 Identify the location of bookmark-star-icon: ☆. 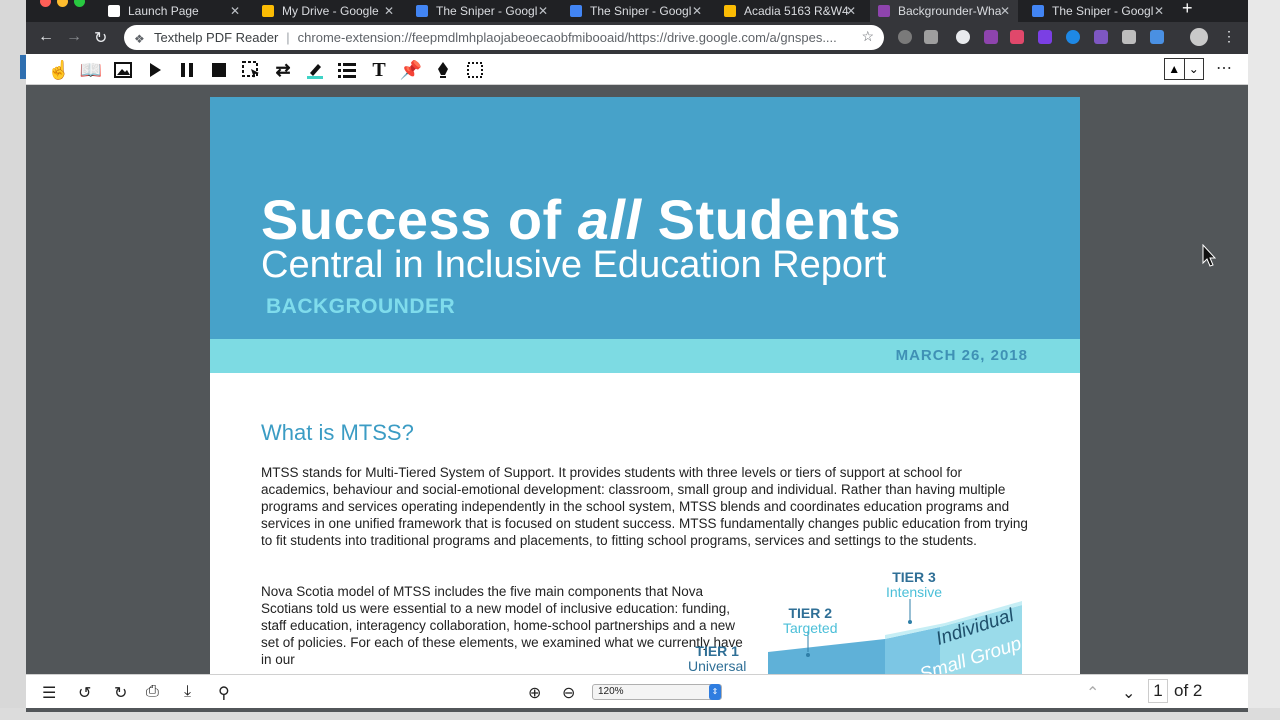
(867, 36).